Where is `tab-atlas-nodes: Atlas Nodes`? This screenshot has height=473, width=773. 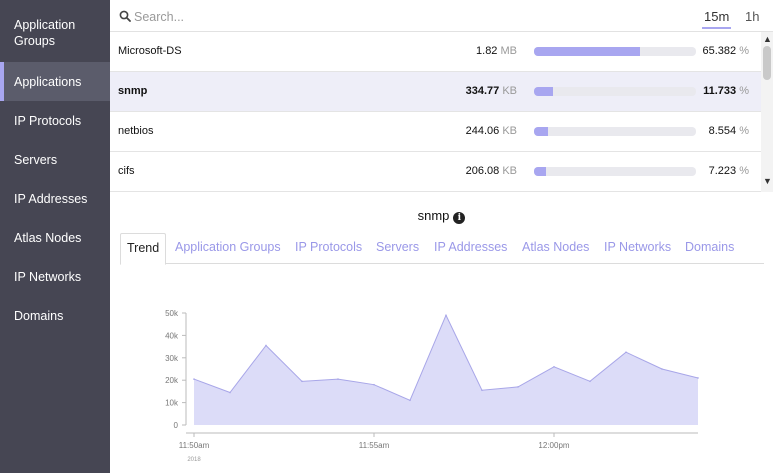
tab-atlas-nodes: Atlas Nodes is located at coordinates (555, 248).